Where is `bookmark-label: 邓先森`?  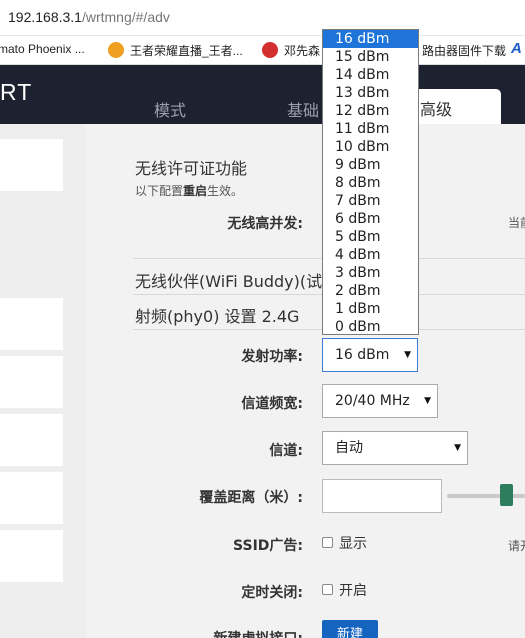 bookmark-label: 邓先森 is located at coordinates (302, 51).